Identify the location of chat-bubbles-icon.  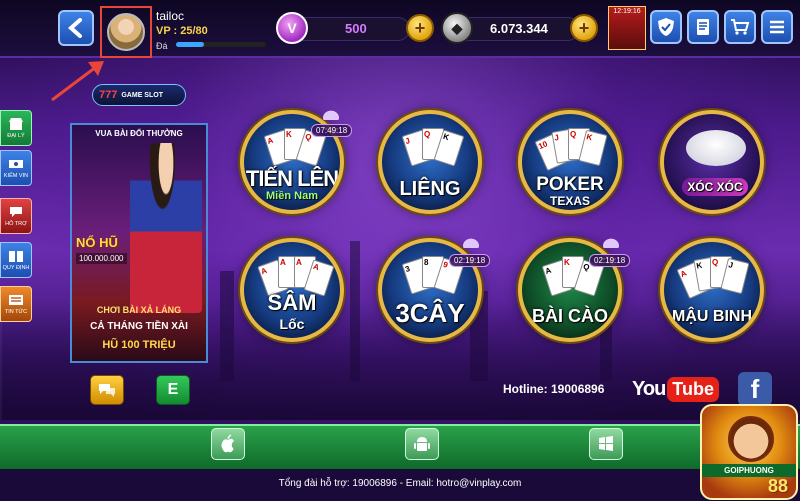
(107, 390).